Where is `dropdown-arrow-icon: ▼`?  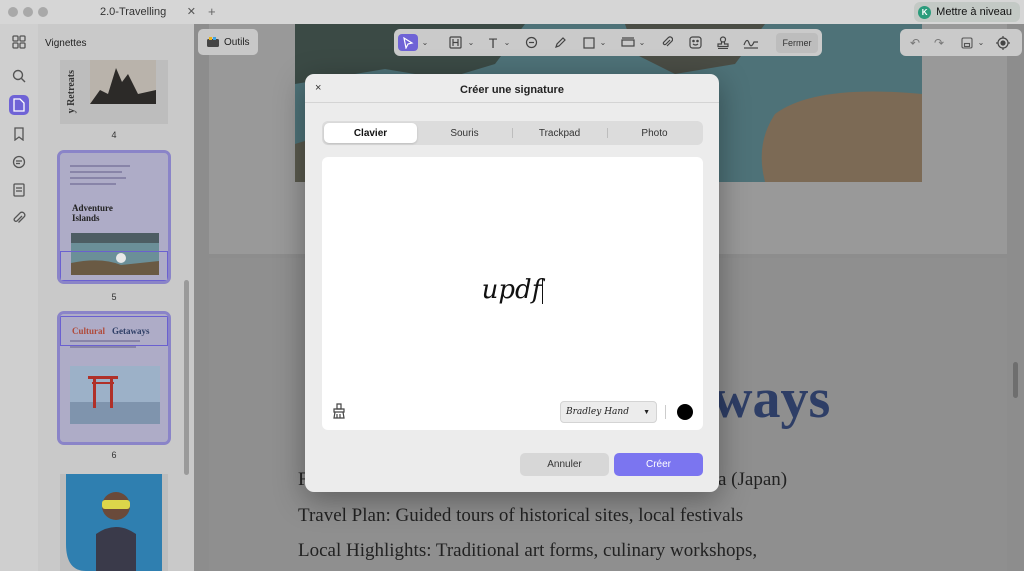 dropdown-arrow-icon: ▼ is located at coordinates (646, 412).